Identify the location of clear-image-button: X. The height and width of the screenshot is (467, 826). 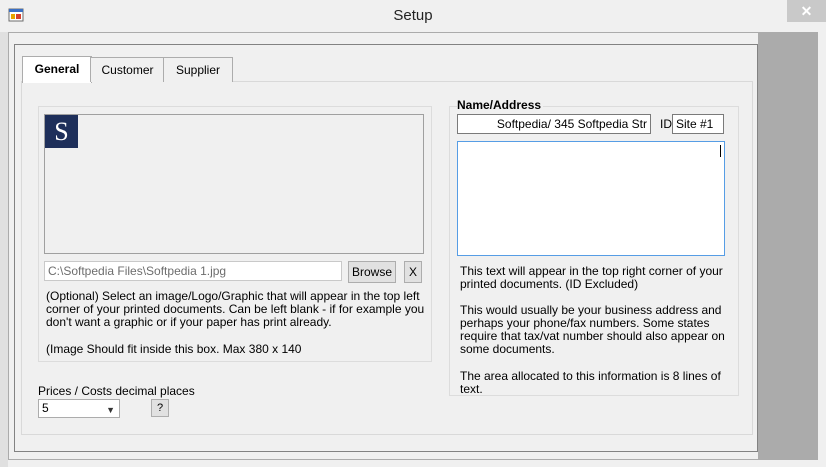
(413, 272).